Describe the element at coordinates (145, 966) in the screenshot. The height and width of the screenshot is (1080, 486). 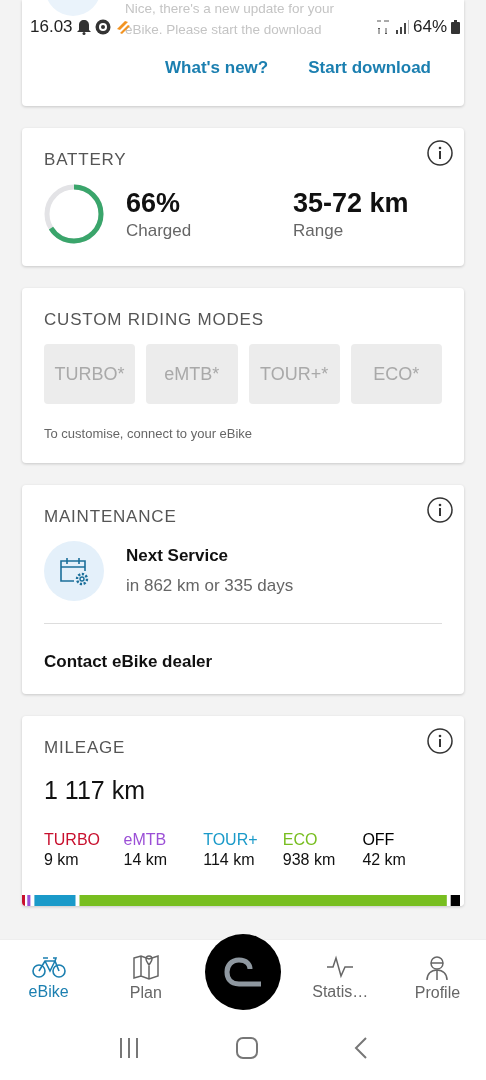
I see `map-pin-icon` at that location.